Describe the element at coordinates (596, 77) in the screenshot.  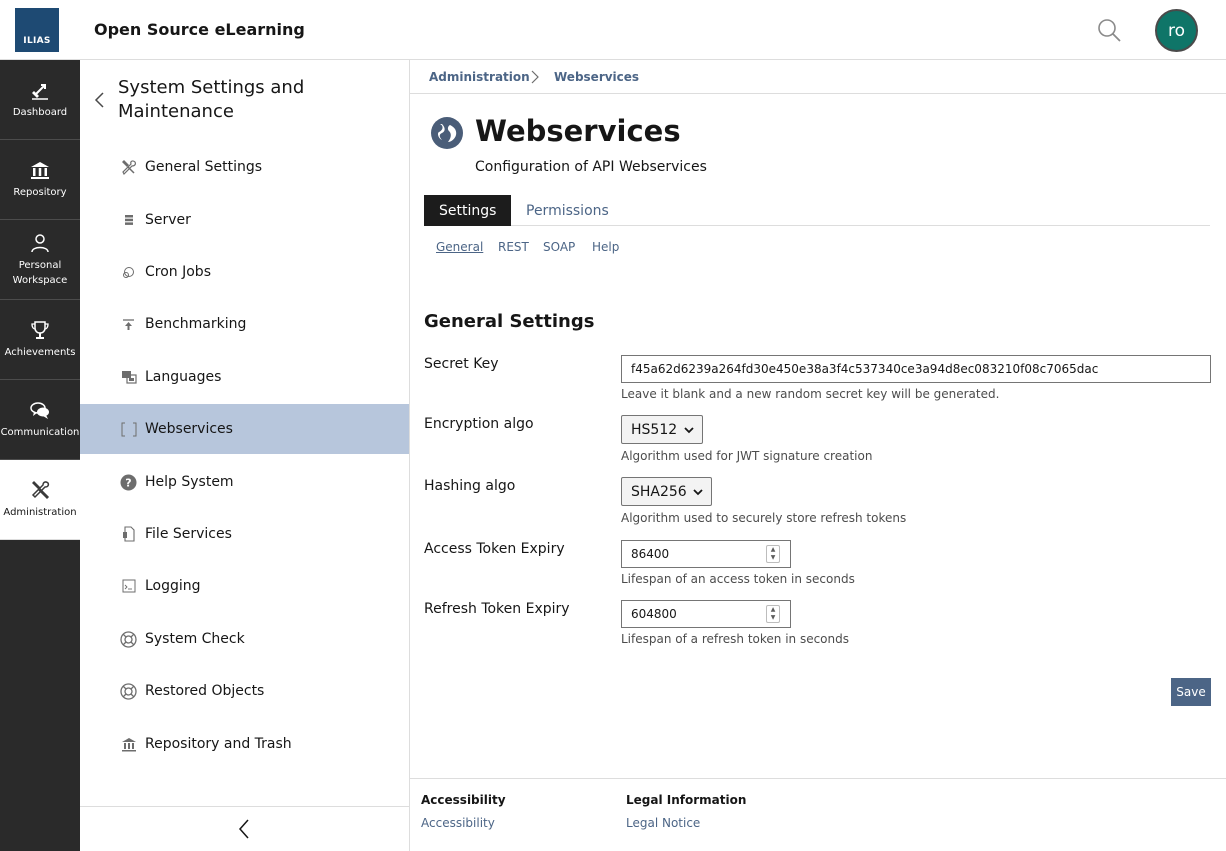
I see `breadcrumb-webservices: Webservices` at that location.